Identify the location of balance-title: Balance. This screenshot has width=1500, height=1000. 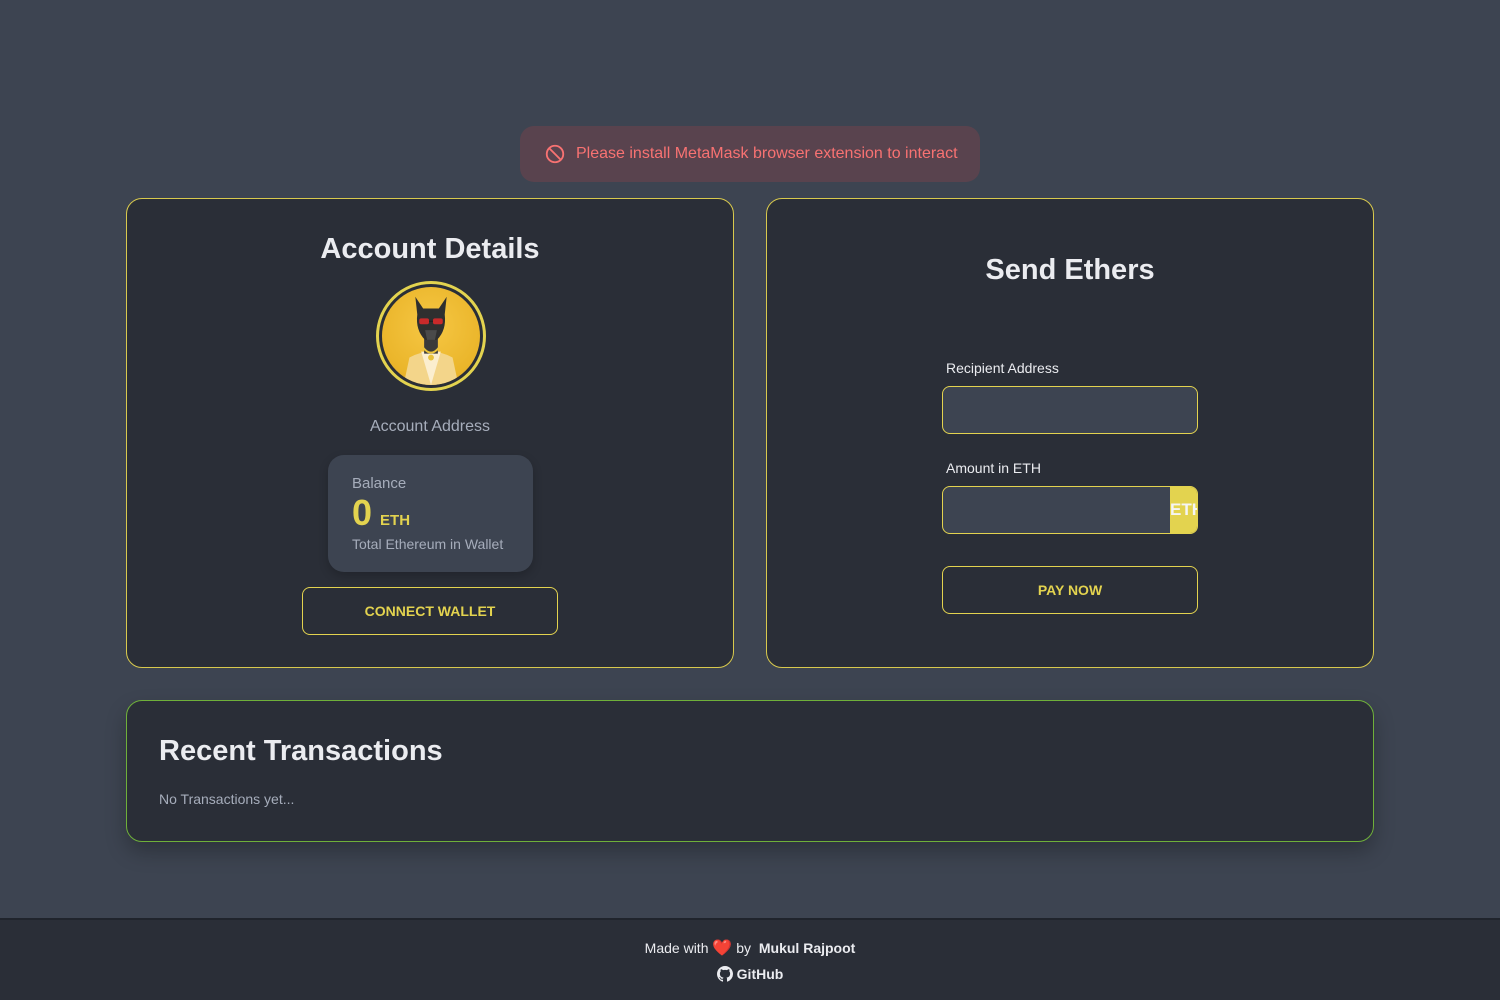
(379, 483).